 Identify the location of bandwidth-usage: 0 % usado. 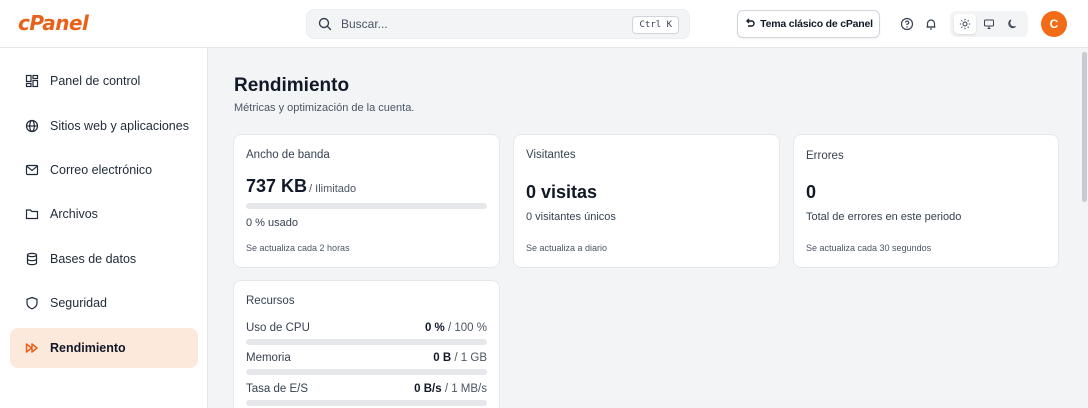
(272, 223).